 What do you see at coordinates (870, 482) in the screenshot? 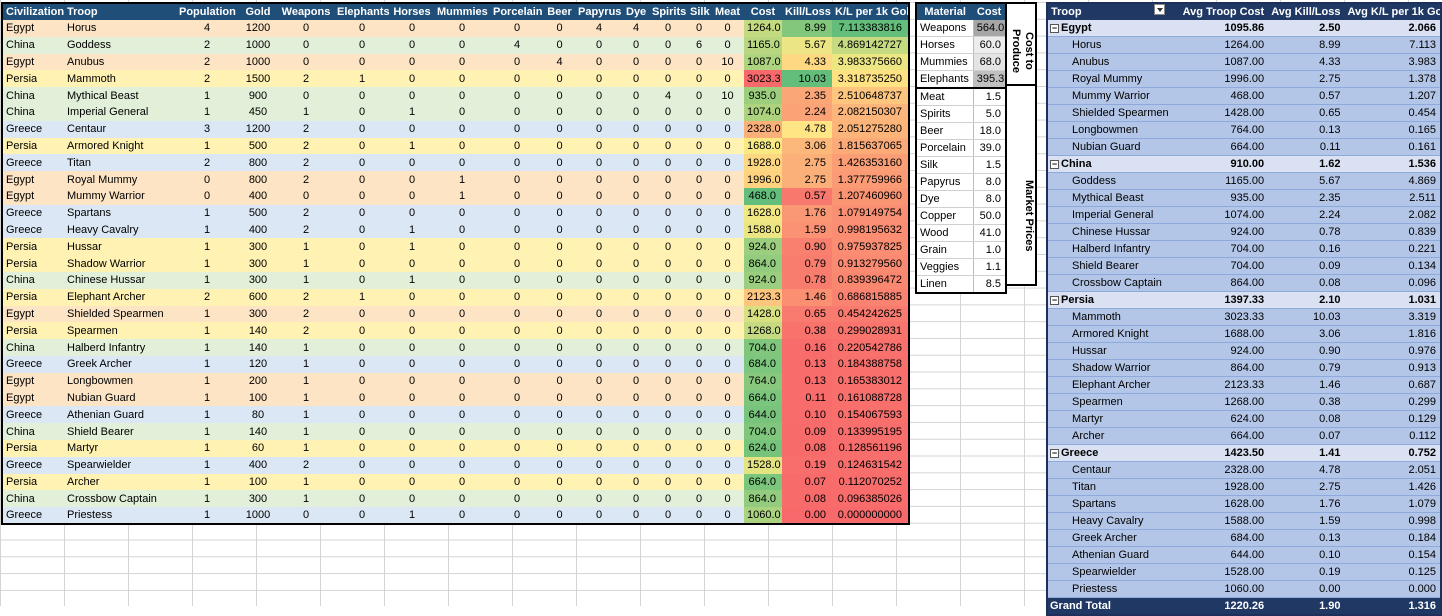
I see `kl-per-gold-cell: 0.112070252` at bounding box center [870, 482].